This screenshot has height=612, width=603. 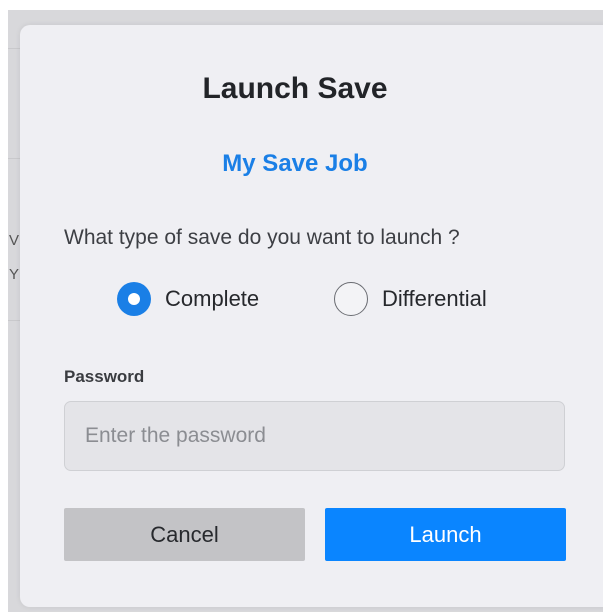 I want to click on save-job-name: My Save Job, so click(x=295, y=163).